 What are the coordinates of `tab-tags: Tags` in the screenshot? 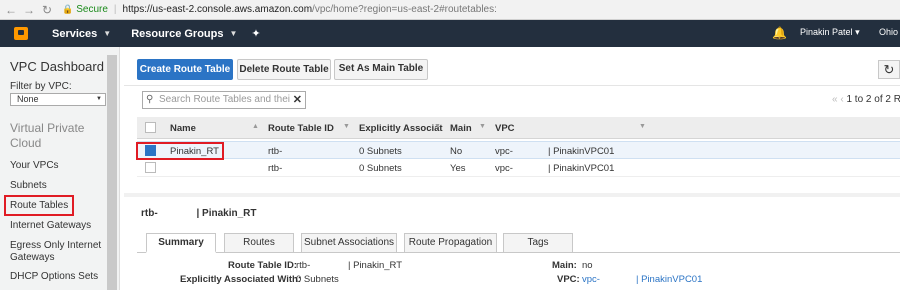 It's located at (538, 243).